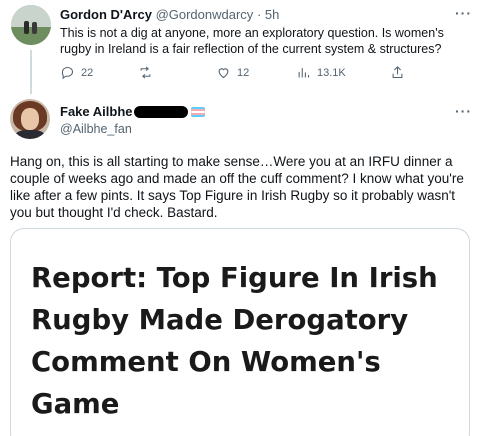  I want to click on like-count: 12, so click(243, 72).